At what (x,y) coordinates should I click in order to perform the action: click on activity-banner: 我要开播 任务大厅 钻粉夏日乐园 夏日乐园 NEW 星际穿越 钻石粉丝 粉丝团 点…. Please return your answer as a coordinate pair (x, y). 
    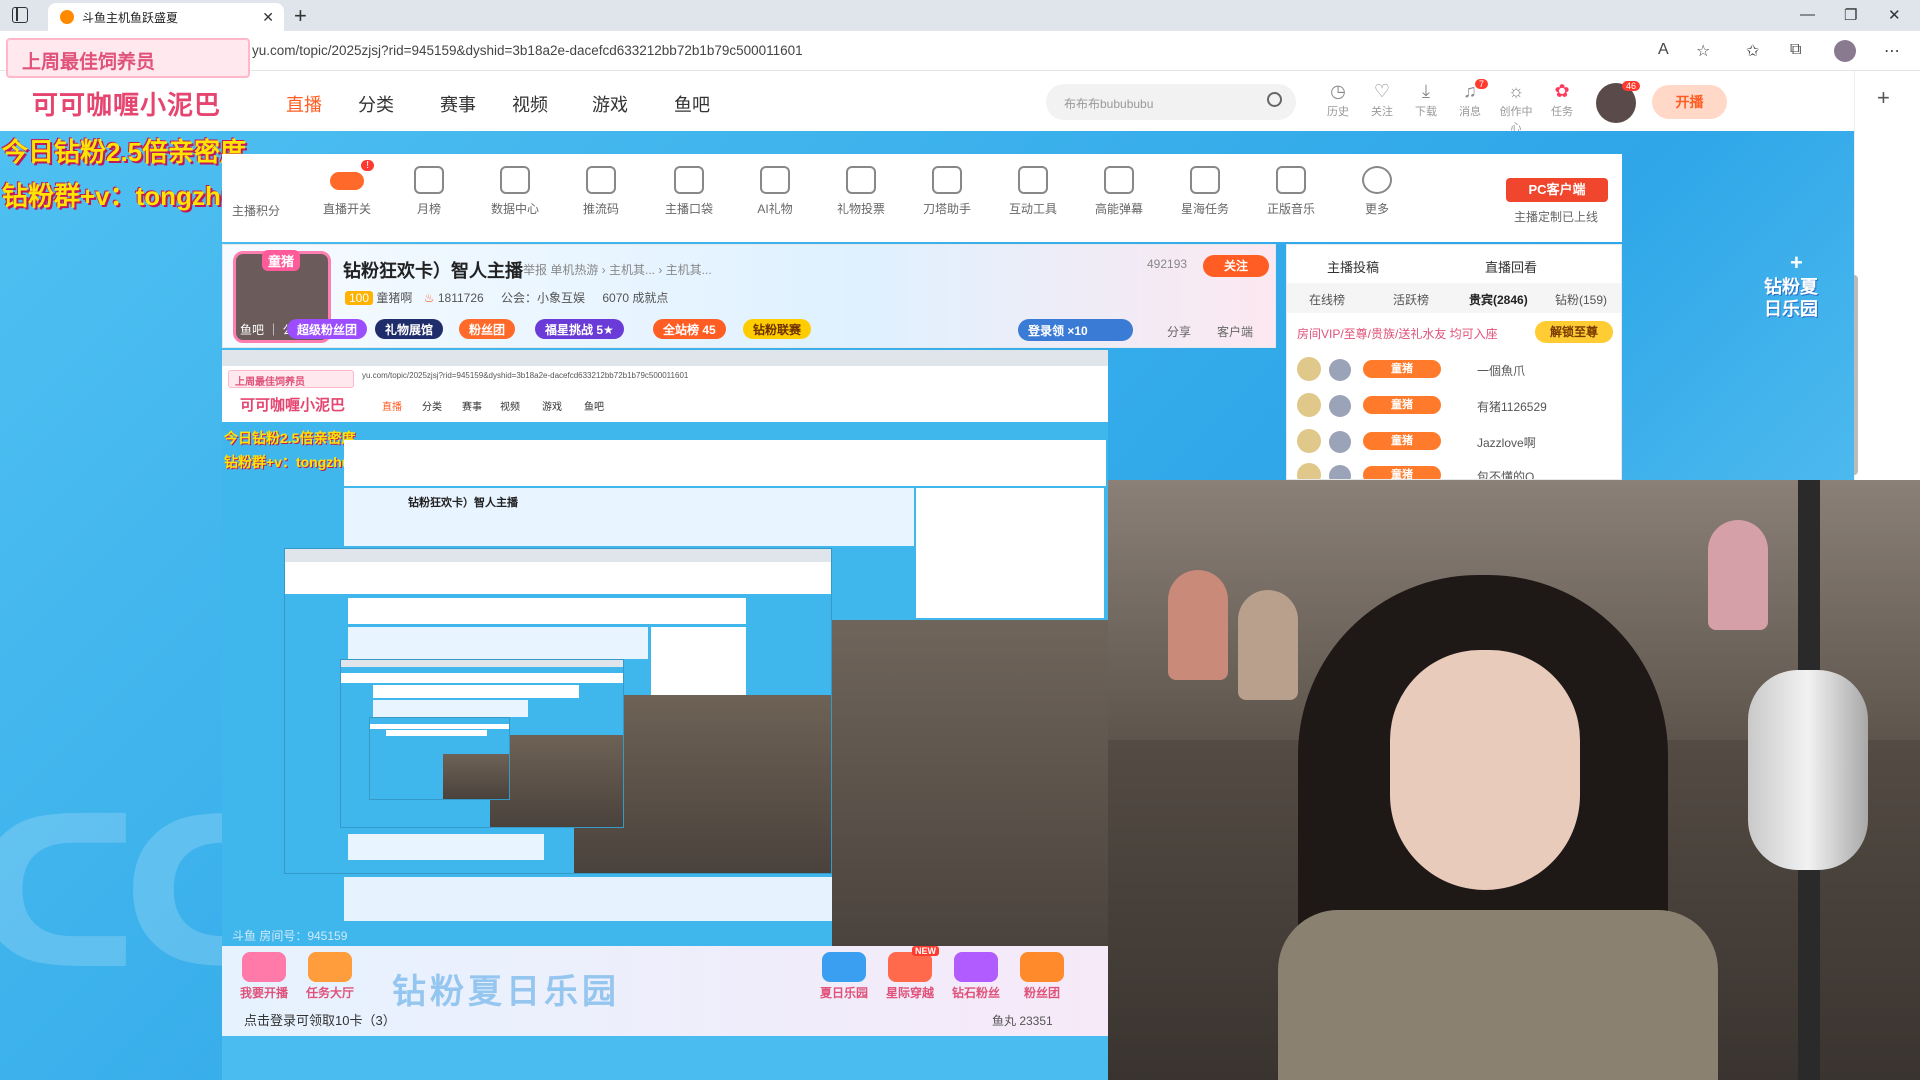
    Looking at the image, I should click on (665, 991).